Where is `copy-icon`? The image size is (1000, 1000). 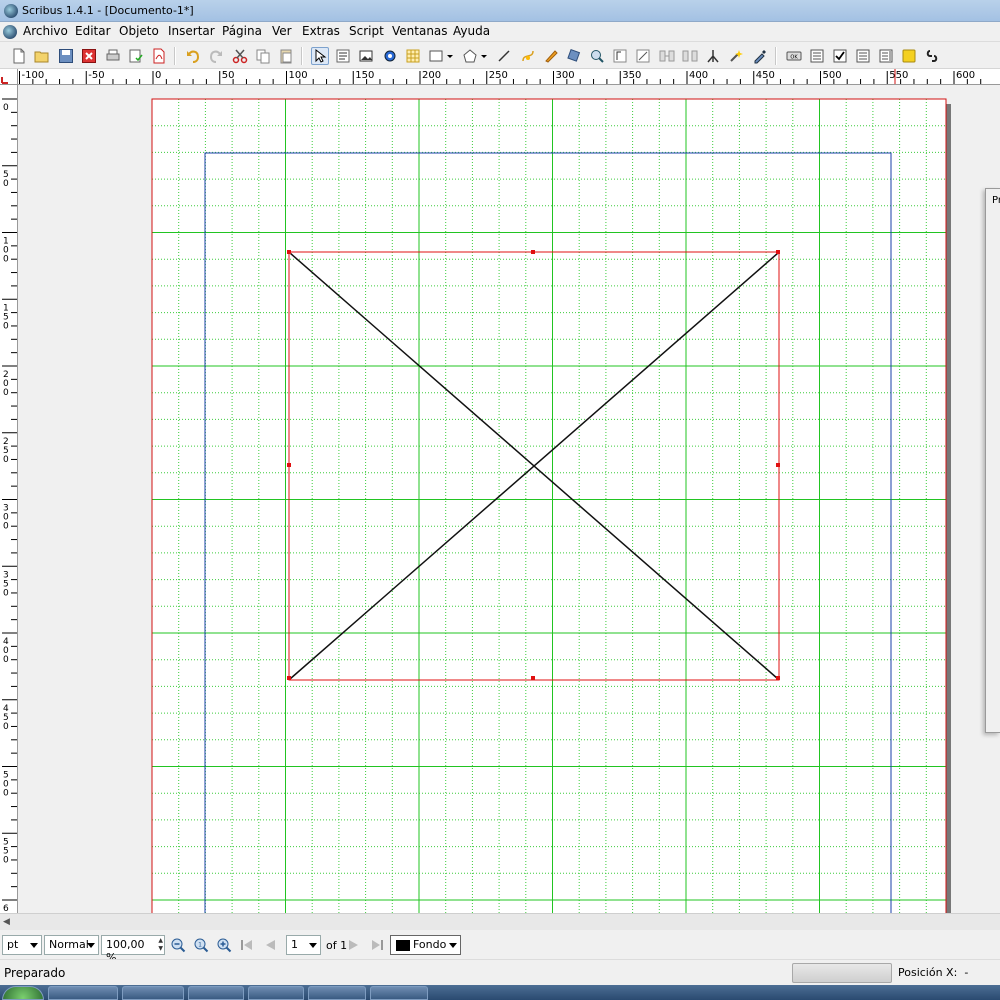
copy-icon is located at coordinates (263, 56).